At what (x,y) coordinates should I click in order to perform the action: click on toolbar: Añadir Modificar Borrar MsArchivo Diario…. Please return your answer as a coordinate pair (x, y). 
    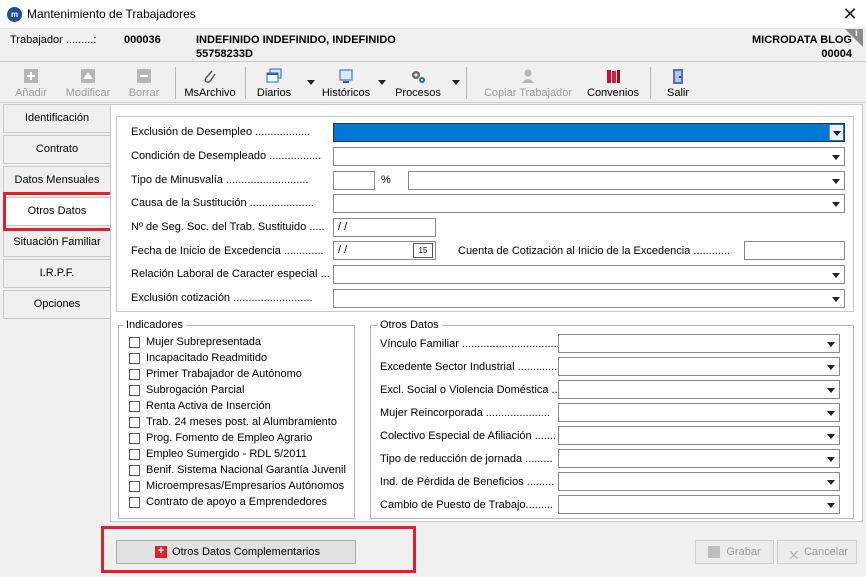
    Looking at the image, I should click on (433, 83).